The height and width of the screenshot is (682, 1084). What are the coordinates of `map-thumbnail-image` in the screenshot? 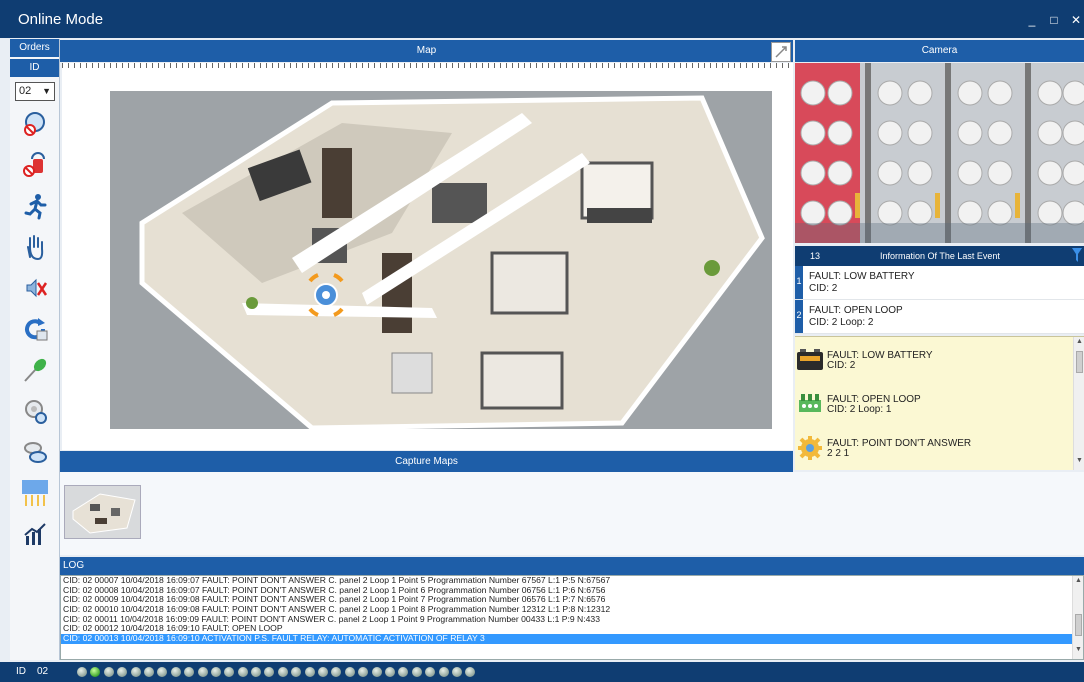 It's located at (102, 512).